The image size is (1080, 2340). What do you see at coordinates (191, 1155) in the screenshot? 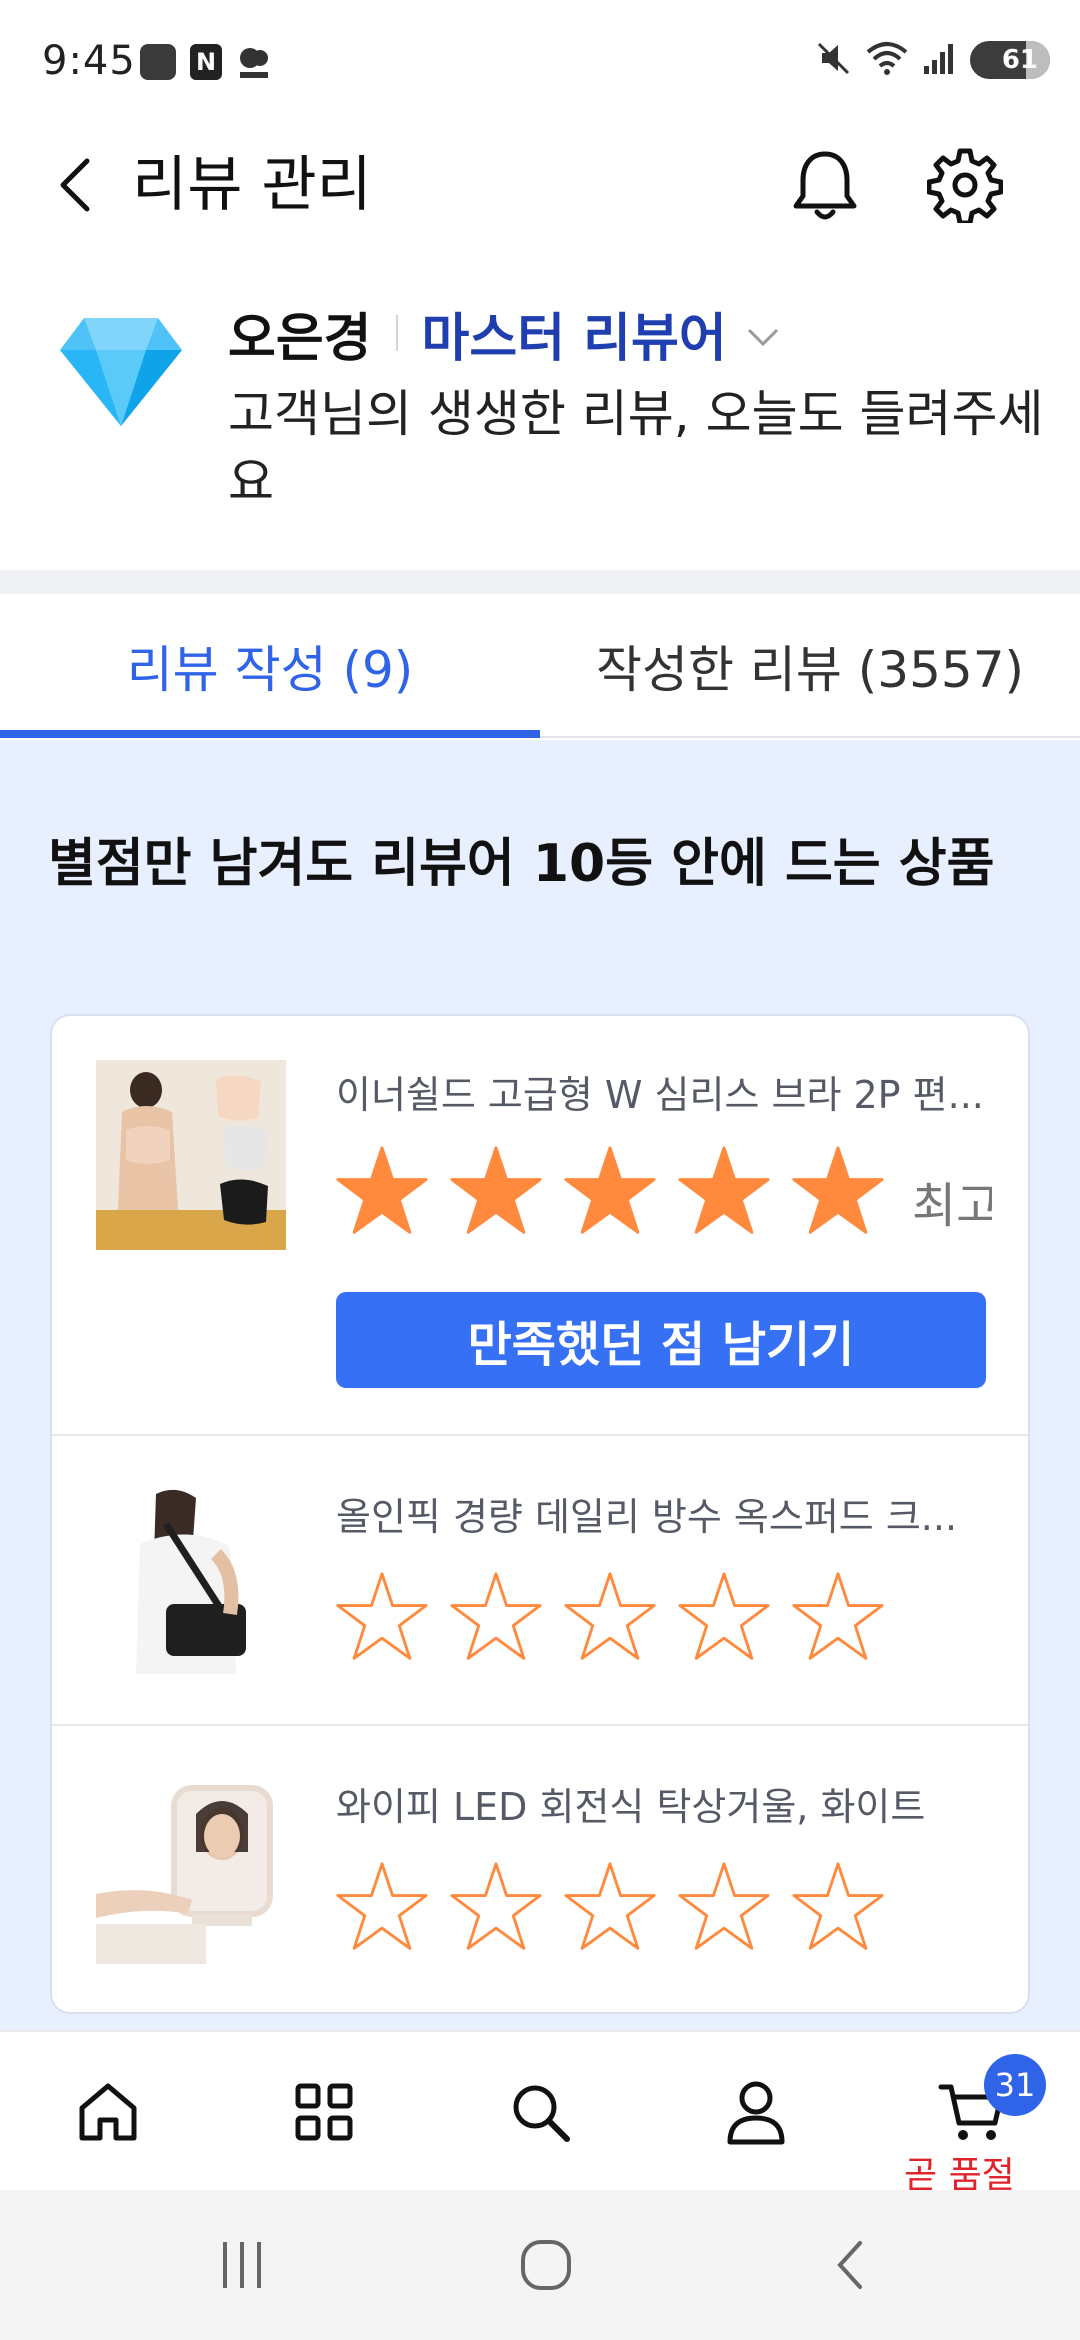
I see `product-thumbnail-bra` at bounding box center [191, 1155].